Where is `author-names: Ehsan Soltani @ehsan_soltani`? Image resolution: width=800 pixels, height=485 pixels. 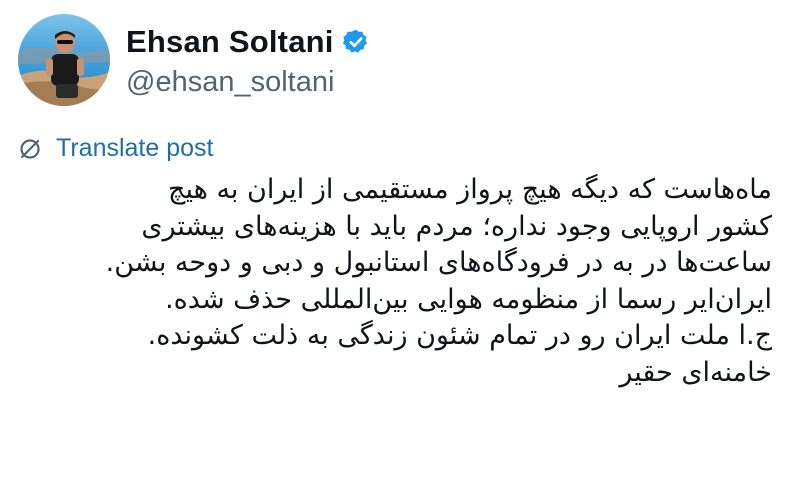
author-names: Ehsan Soltani @ehsan_soltani is located at coordinates (248, 60).